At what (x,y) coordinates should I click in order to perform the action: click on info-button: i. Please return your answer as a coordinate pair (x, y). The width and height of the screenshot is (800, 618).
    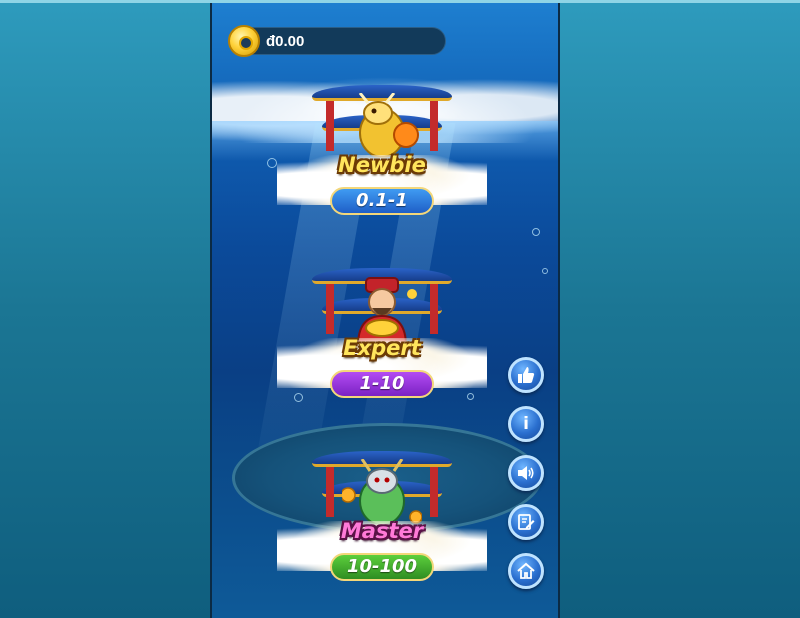
    Looking at the image, I should click on (526, 424).